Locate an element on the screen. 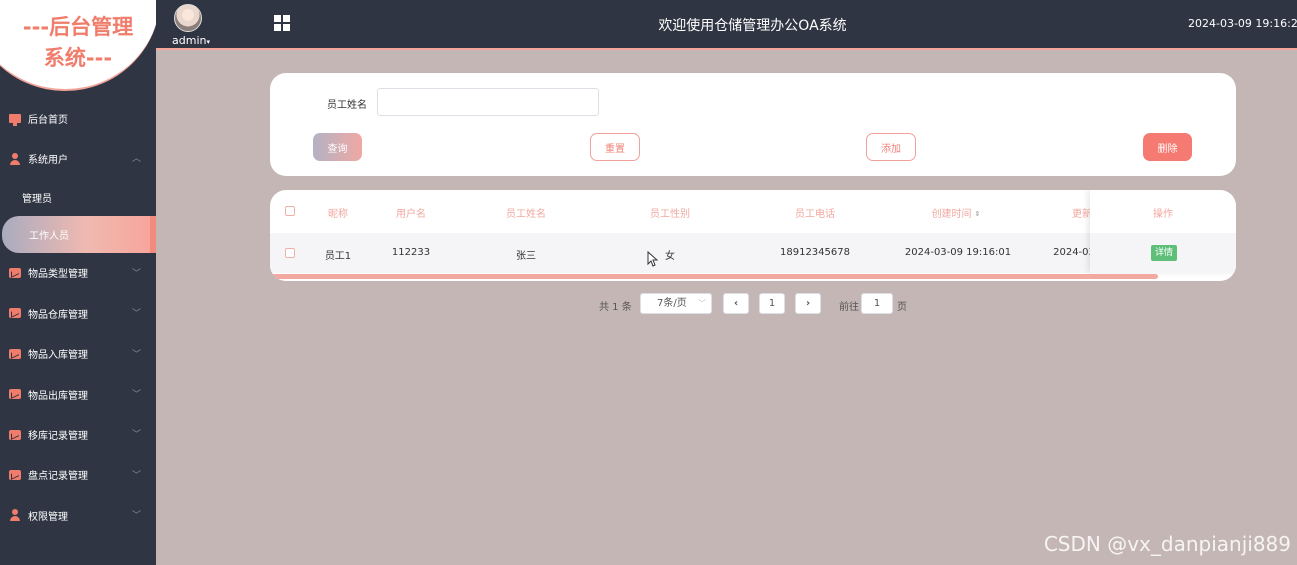  column-header: 员工姓名 is located at coordinates (526, 214).